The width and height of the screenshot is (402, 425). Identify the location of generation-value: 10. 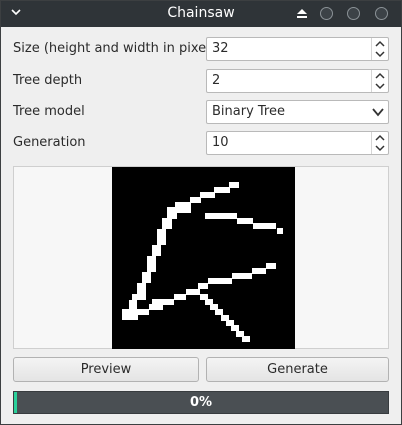
(220, 142).